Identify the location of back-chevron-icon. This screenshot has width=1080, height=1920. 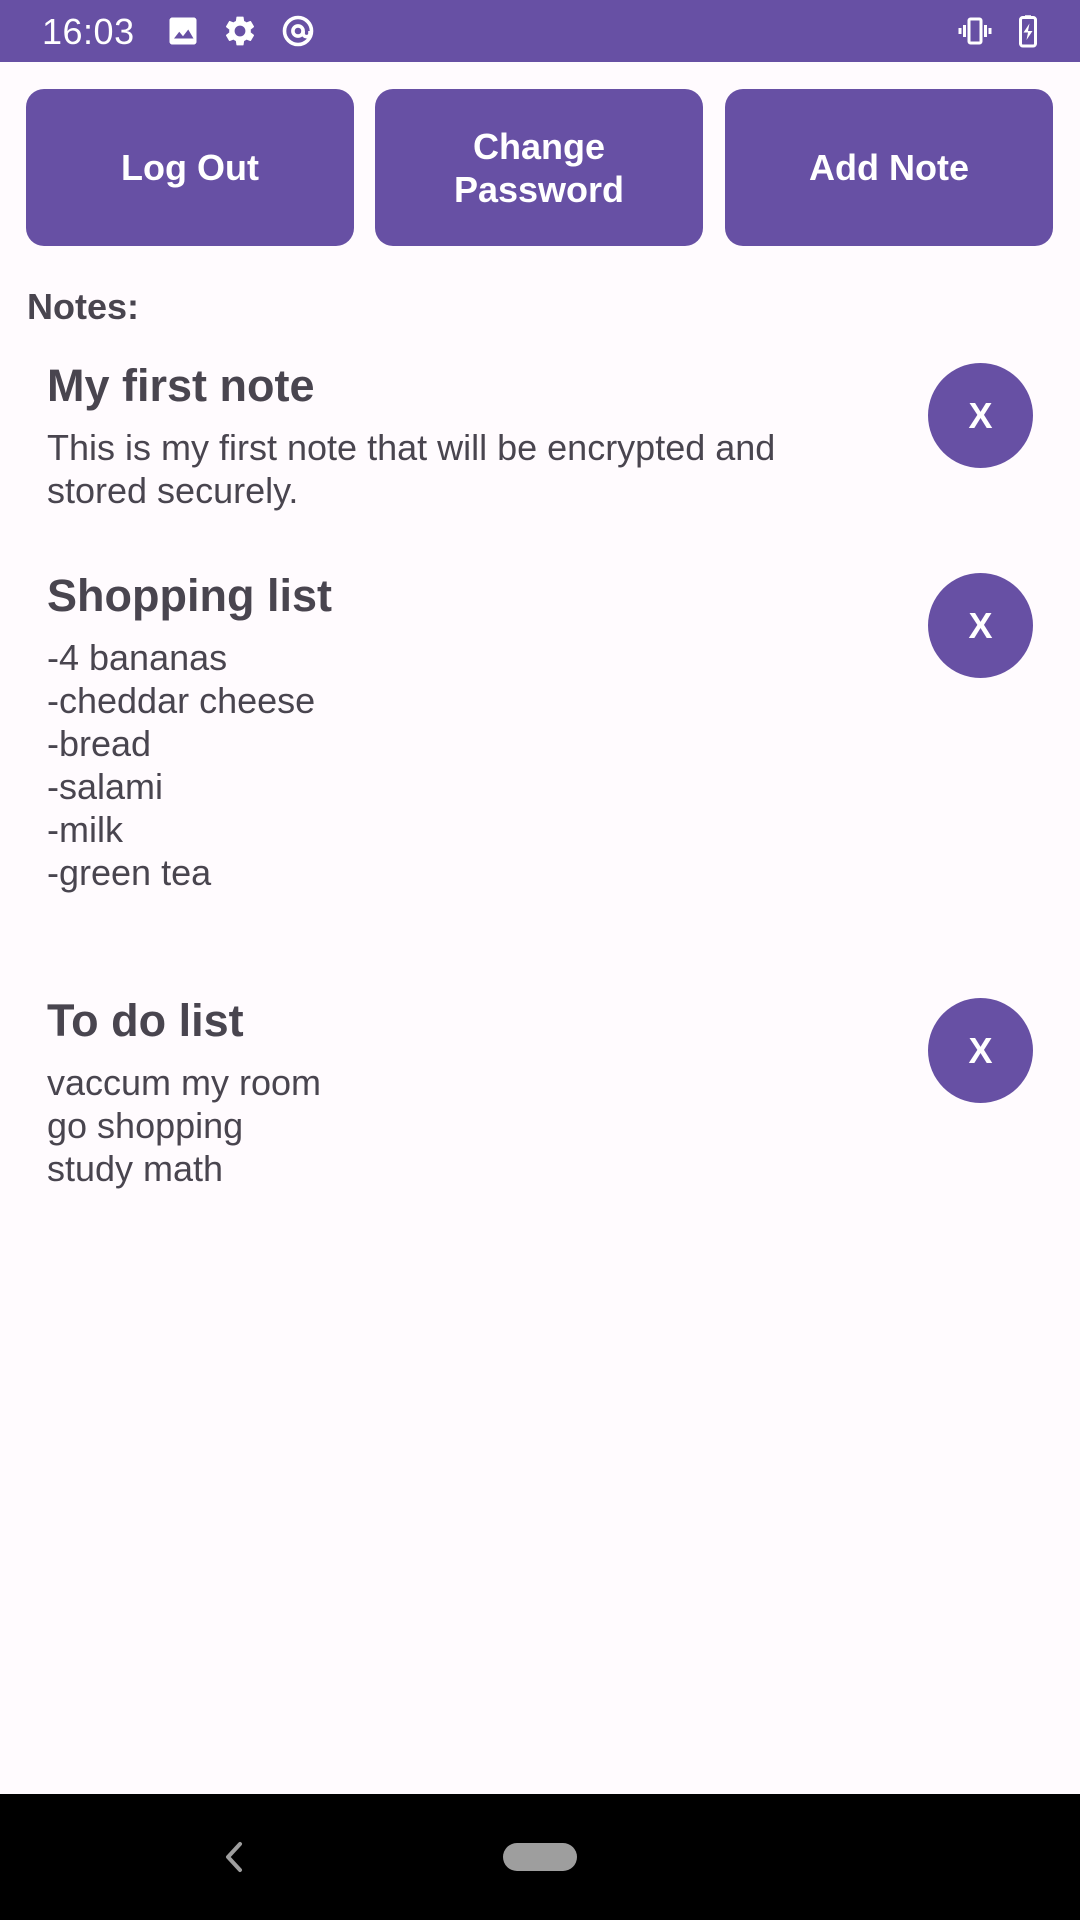
(233, 1857).